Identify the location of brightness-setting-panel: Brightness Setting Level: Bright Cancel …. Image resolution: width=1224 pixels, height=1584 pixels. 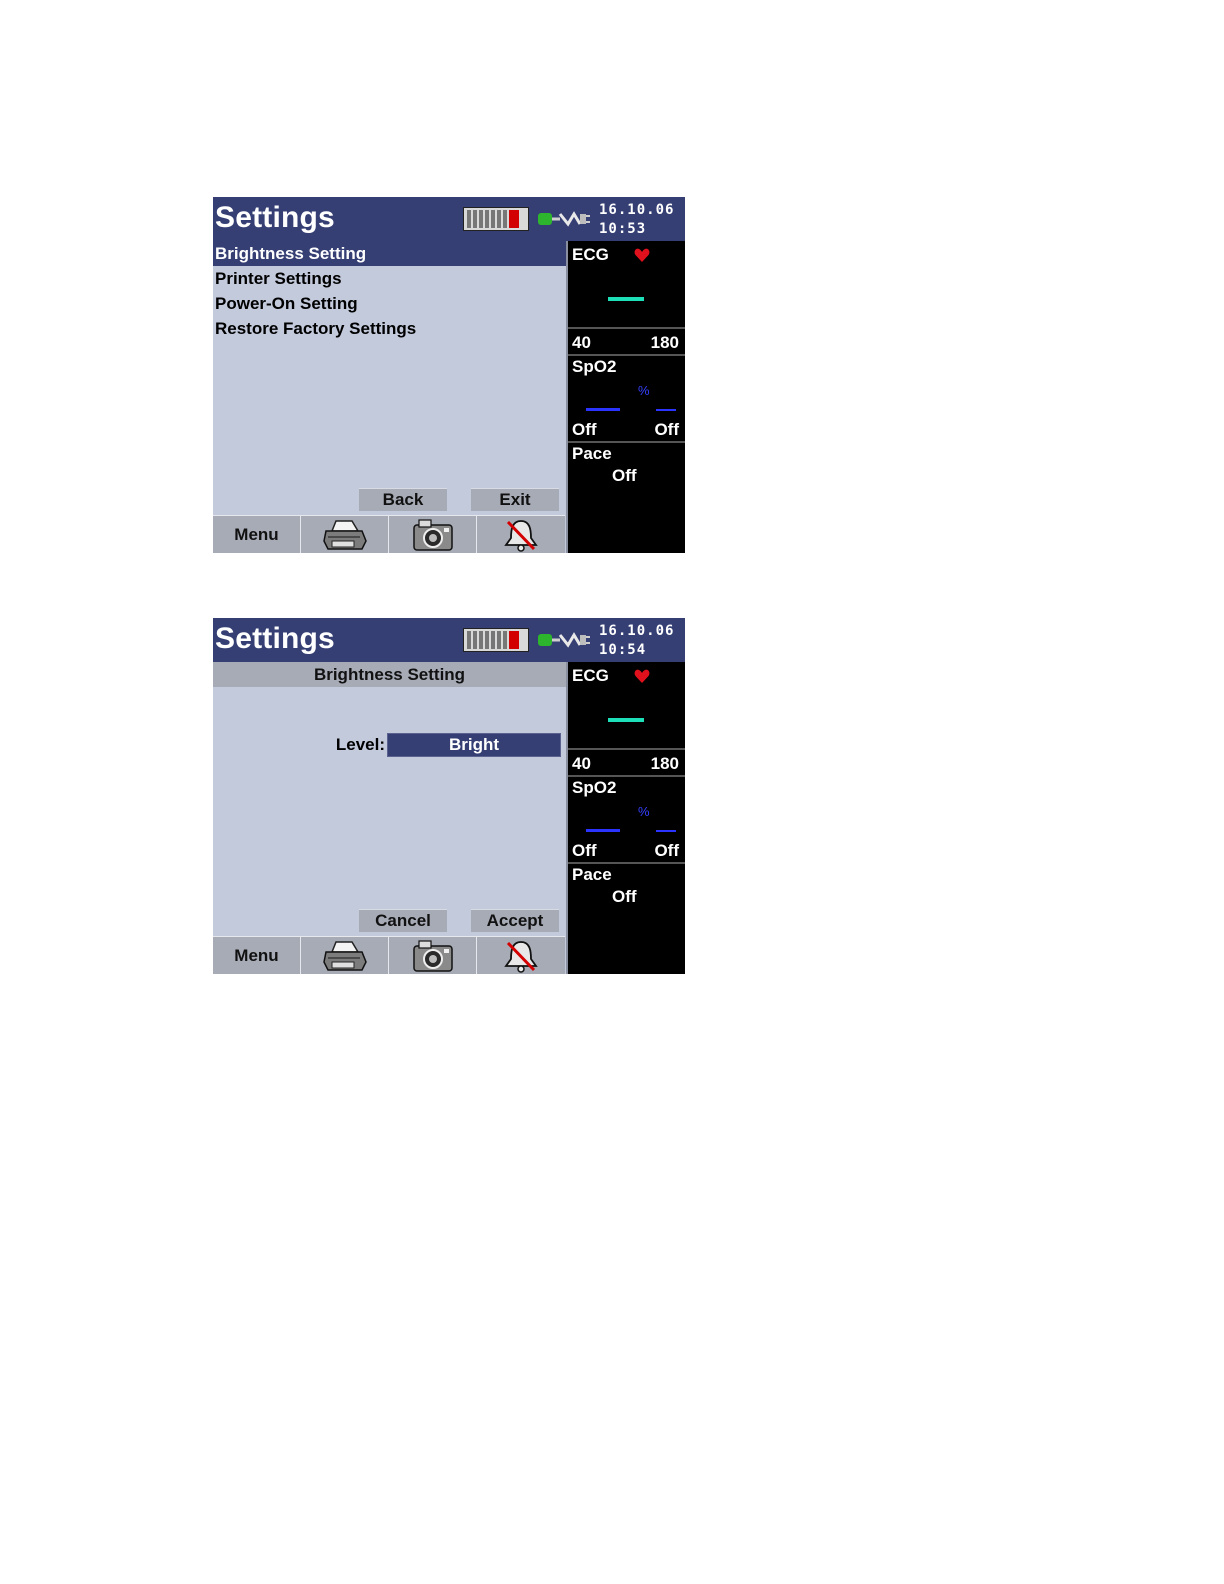
(389, 799).